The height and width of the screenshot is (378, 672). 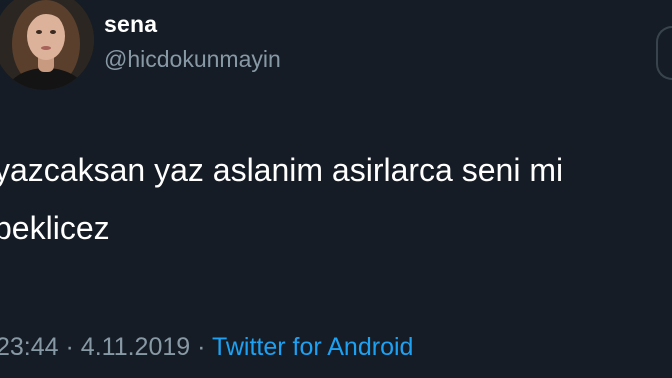 What do you see at coordinates (55, 228) in the screenshot?
I see `tweet-text-line: beklicez` at bounding box center [55, 228].